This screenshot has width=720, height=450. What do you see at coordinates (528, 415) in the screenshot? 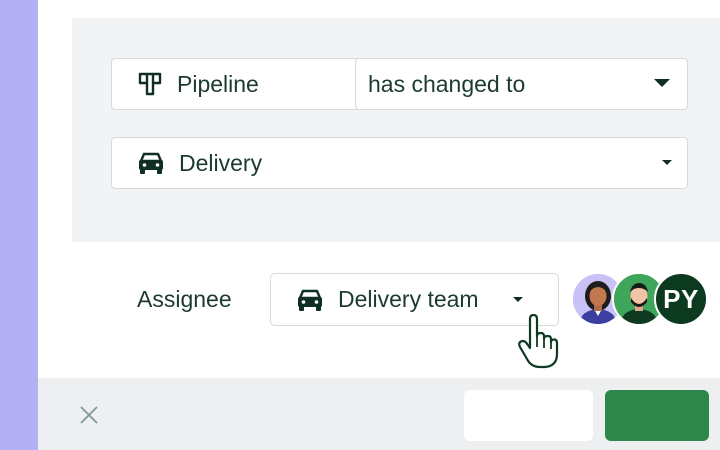
I see `cancel-button` at bounding box center [528, 415].